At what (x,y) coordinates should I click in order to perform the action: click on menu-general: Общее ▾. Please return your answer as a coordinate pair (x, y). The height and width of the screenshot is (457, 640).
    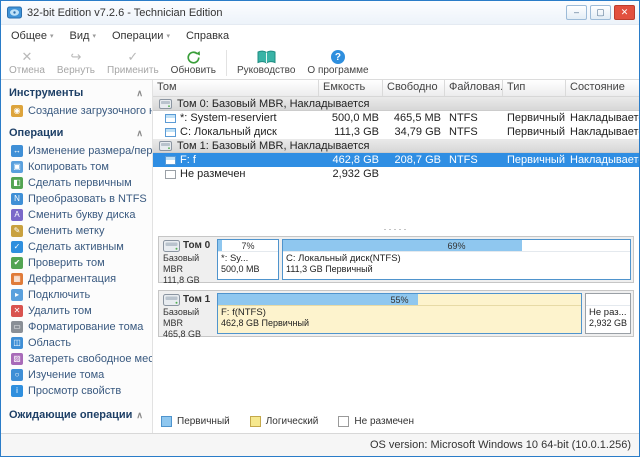
    Looking at the image, I should click on (32, 36).